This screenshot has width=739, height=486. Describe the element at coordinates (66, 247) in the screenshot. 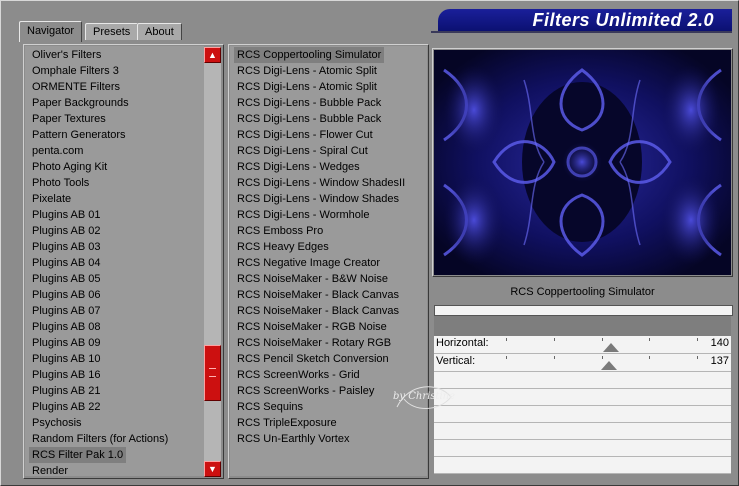

I see `category-list-item: Plugins AB 03` at that location.